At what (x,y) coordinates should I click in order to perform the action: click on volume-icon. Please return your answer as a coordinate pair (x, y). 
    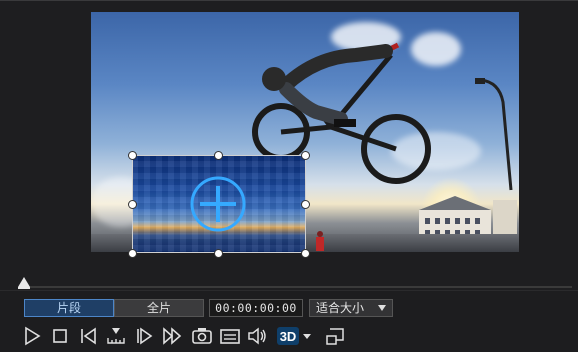
    Looking at the image, I should click on (257, 336).